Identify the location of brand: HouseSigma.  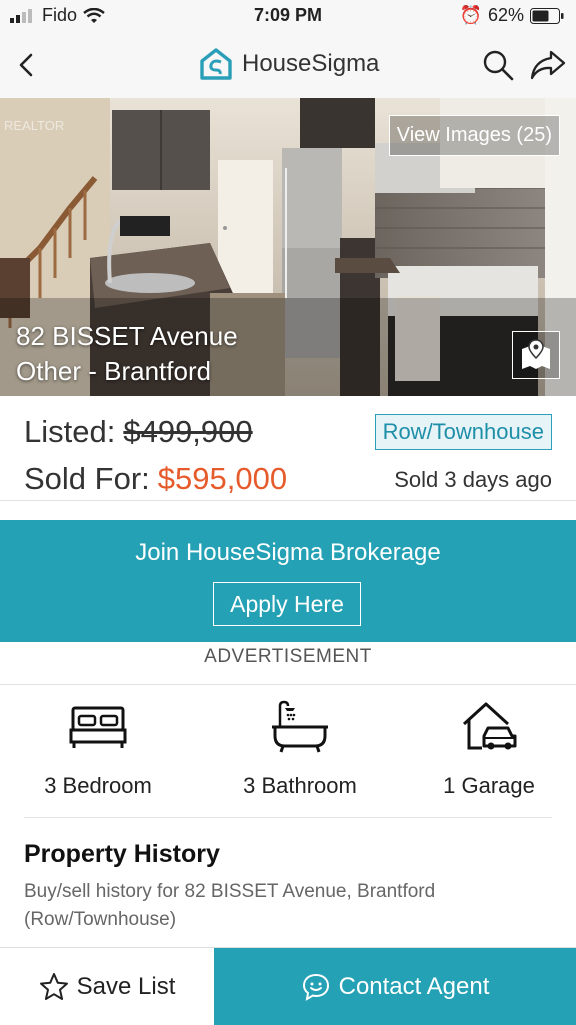
(288, 64).